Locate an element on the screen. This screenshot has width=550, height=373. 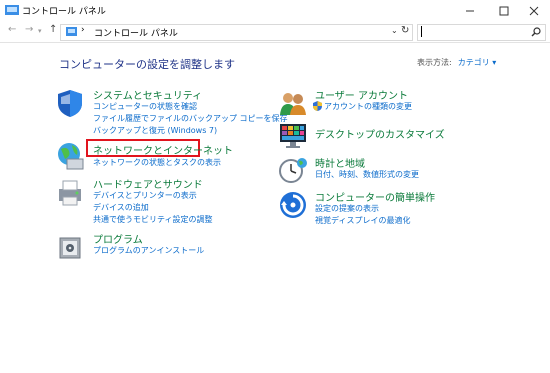
refresh-icon: ↻ is located at coordinates (405, 30).